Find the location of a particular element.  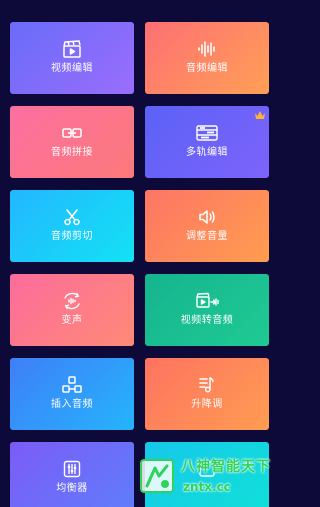

multitrack-icon is located at coordinates (207, 133).